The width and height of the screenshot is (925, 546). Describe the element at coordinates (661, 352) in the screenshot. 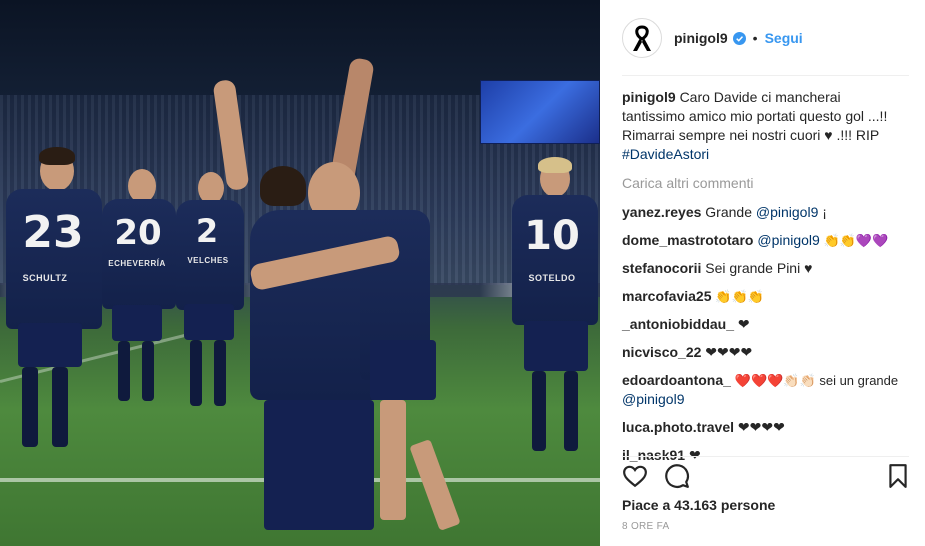

I see `comment-username: nicvisco_22` at that location.